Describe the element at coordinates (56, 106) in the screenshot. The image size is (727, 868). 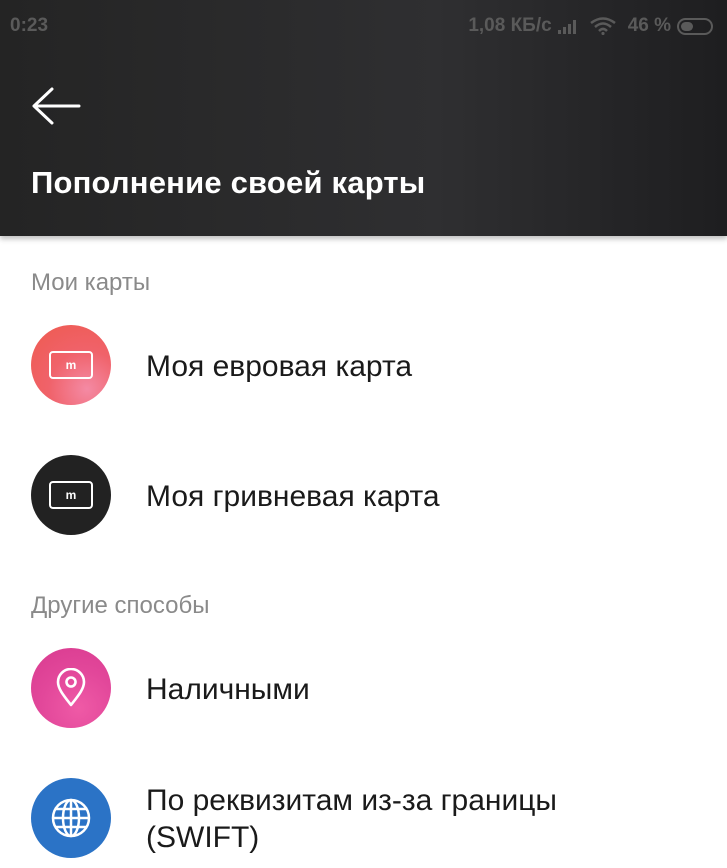
I see `arrow-left-icon` at that location.